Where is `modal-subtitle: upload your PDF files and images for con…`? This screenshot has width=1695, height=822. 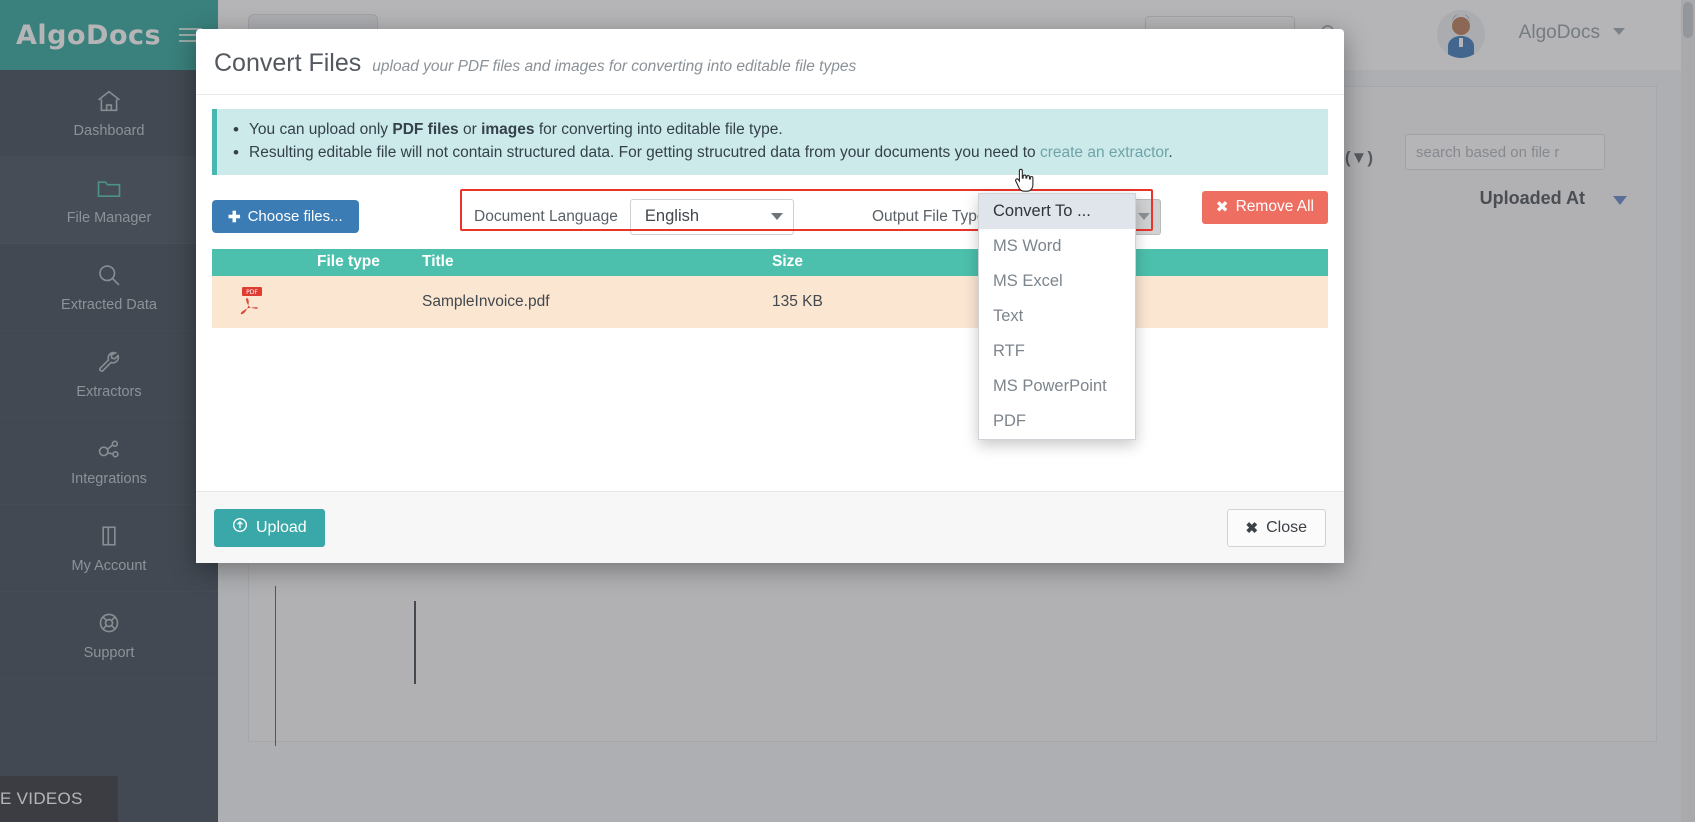 modal-subtitle: upload your PDF files and images for con… is located at coordinates (614, 66).